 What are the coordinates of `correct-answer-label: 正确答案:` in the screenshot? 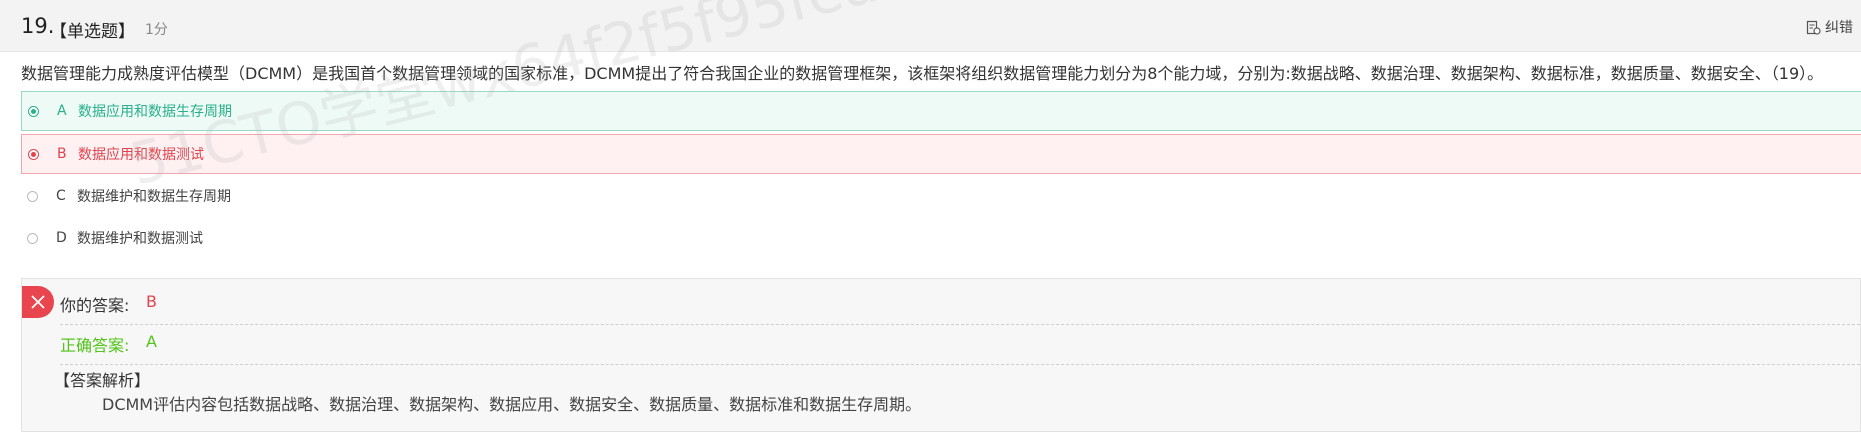 It's located at (95, 345).